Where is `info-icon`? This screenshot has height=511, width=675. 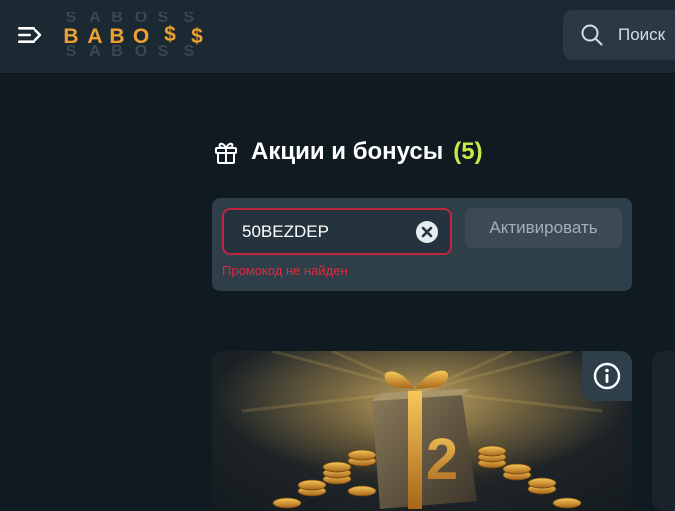
info-icon is located at coordinates (607, 376).